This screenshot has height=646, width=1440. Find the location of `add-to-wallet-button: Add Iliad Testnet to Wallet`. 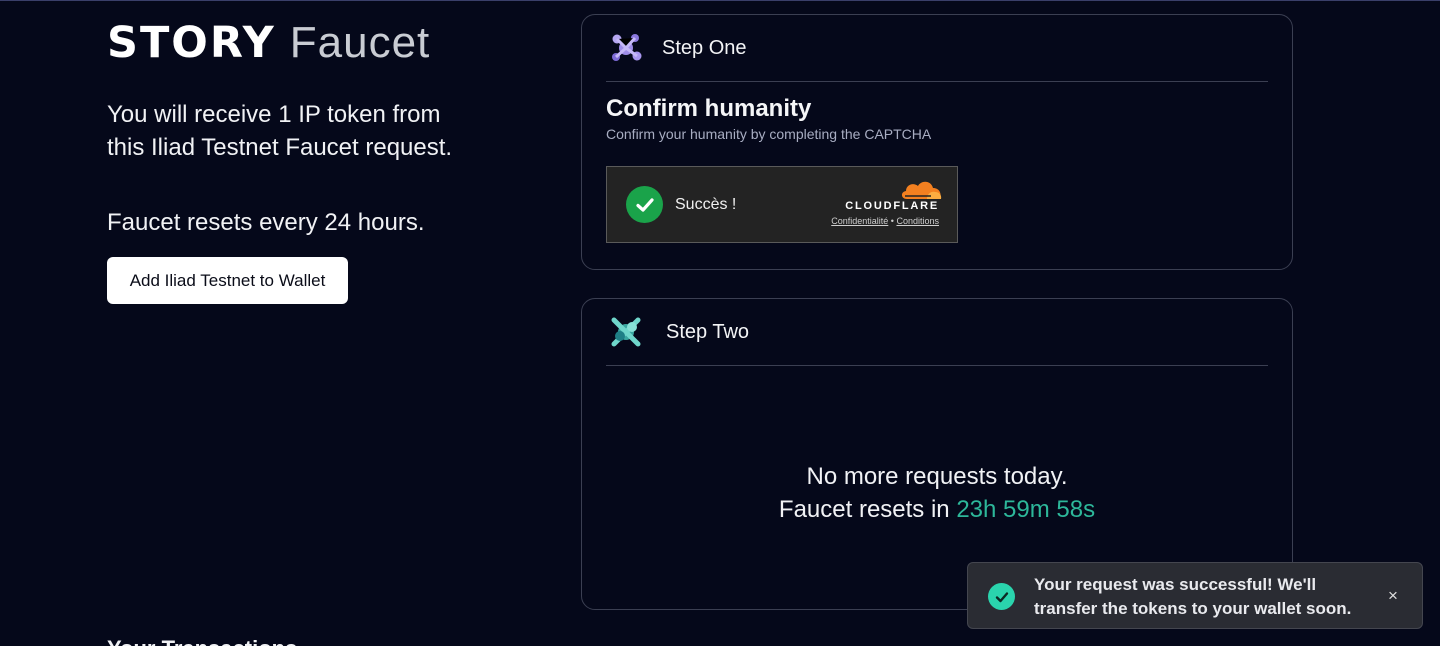

add-to-wallet-button: Add Iliad Testnet to Wallet is located at coordinates (227, 280).